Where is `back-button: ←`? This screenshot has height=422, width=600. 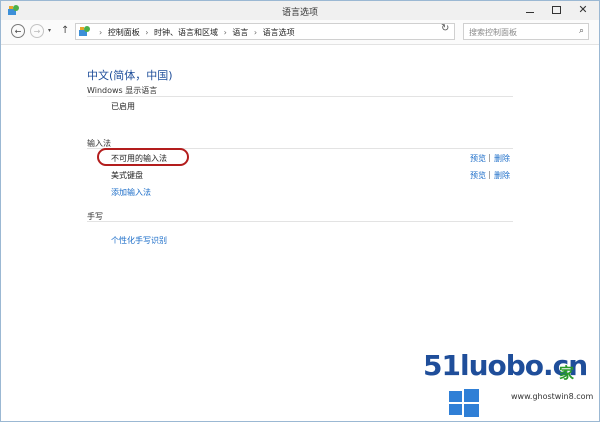
back-button: ← is located at coordinates (18, 31).